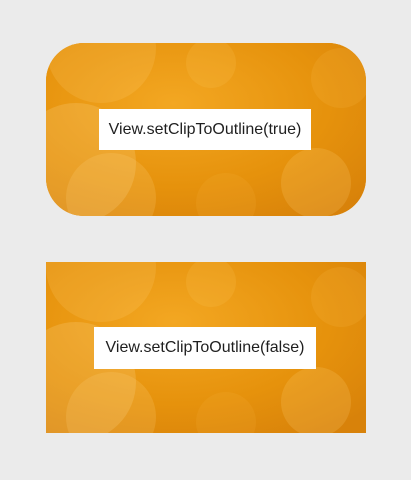 The width and height of the screenshot is (411, 480). I want to click on clip-true-label: View.setClipToOutline(true), so click(205, 129).